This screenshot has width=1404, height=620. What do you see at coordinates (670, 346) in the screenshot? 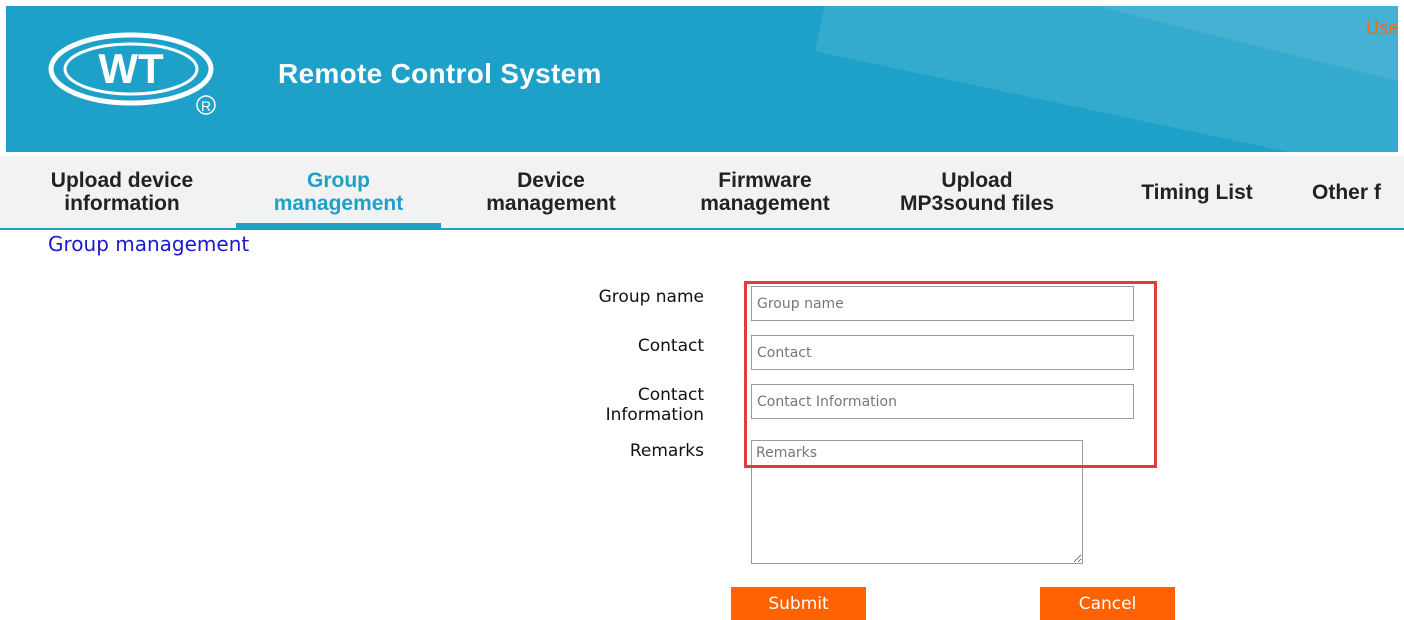
I see `contact-label: Contact` at bounding box center [670, 346].